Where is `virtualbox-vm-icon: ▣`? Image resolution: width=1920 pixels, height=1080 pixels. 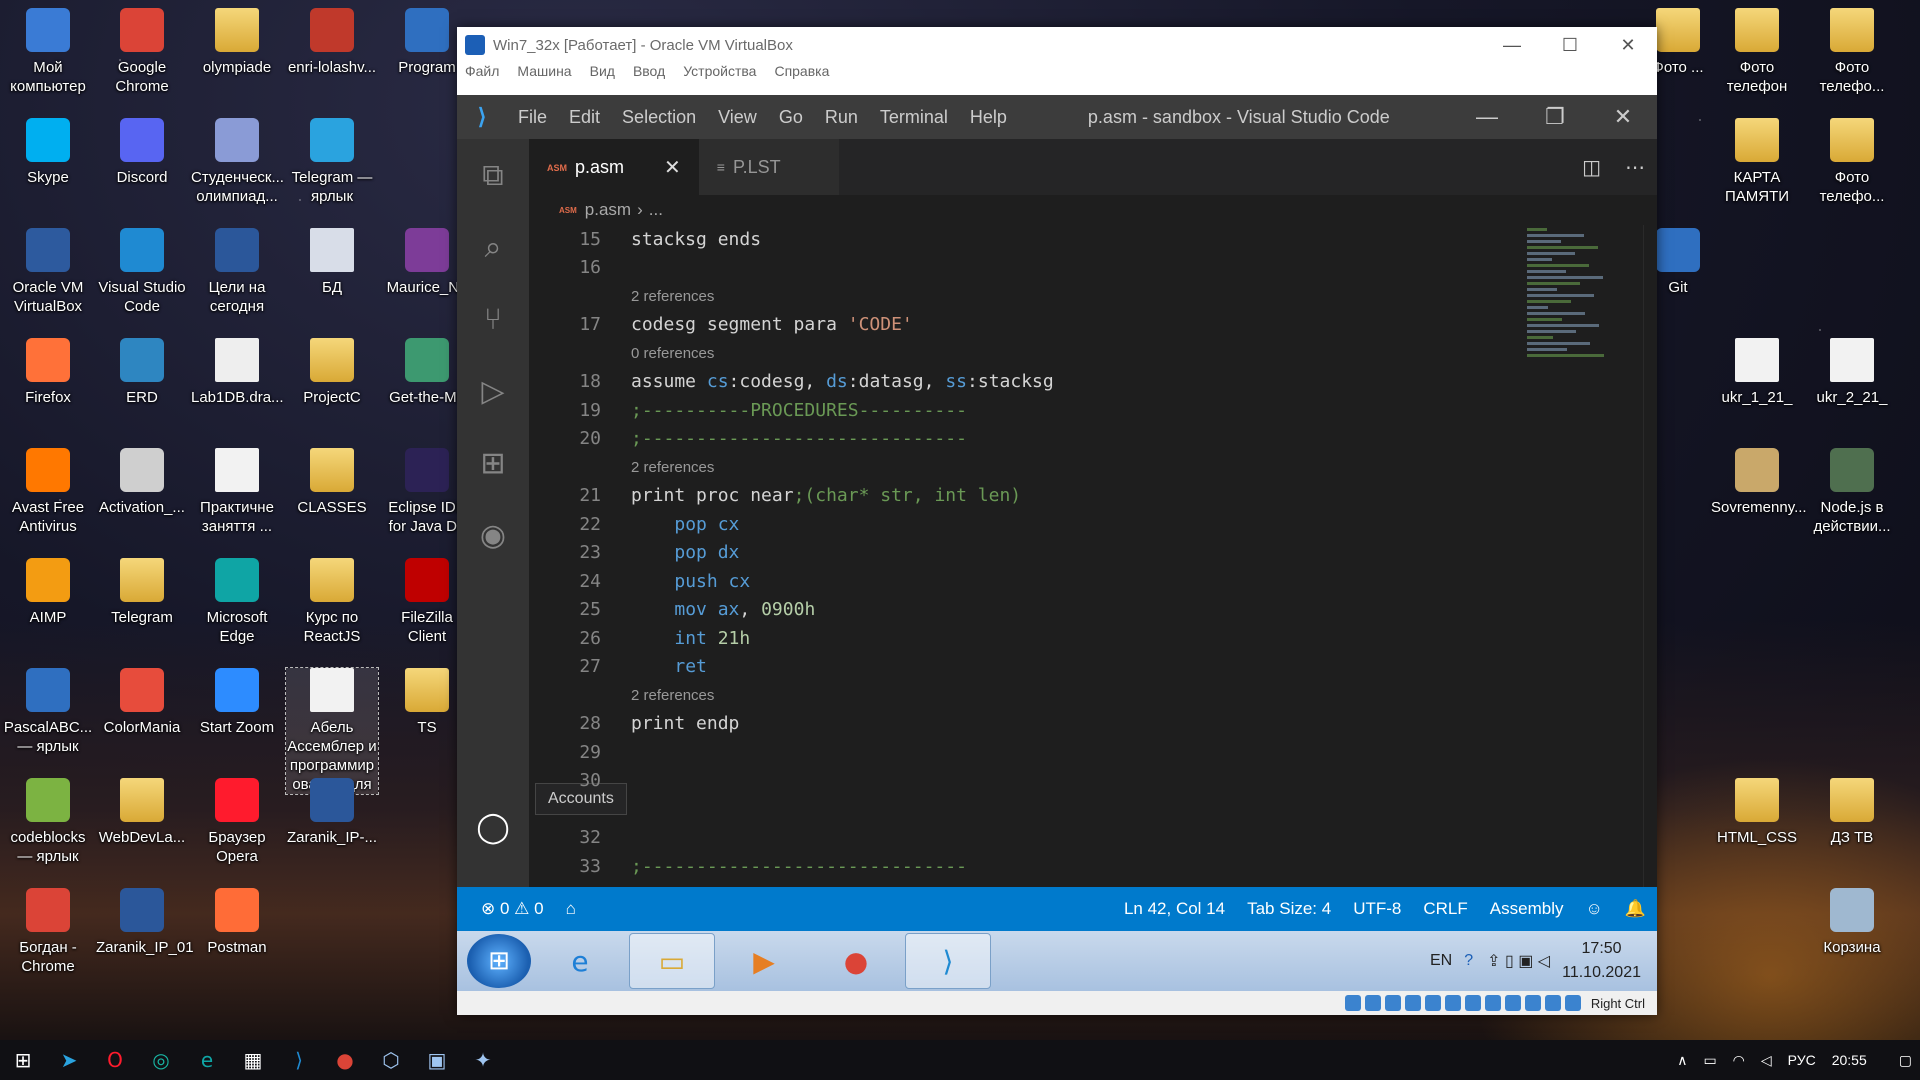
virtualbox-vm-icon: ▣ is located at coordinates (437, 1060).